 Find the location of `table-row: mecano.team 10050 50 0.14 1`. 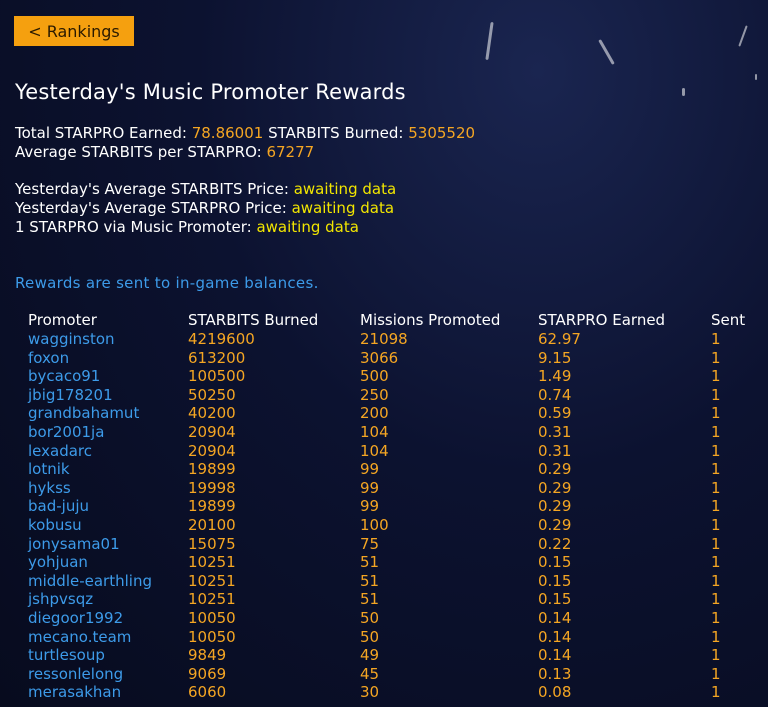

table-row: mecano.team 10050 50 0.14 1 is located at coordinates (389, 637).